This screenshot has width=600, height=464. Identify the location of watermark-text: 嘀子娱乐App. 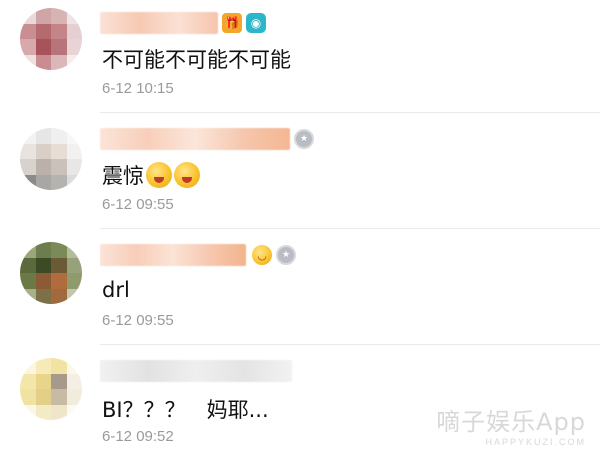
(511, 422).